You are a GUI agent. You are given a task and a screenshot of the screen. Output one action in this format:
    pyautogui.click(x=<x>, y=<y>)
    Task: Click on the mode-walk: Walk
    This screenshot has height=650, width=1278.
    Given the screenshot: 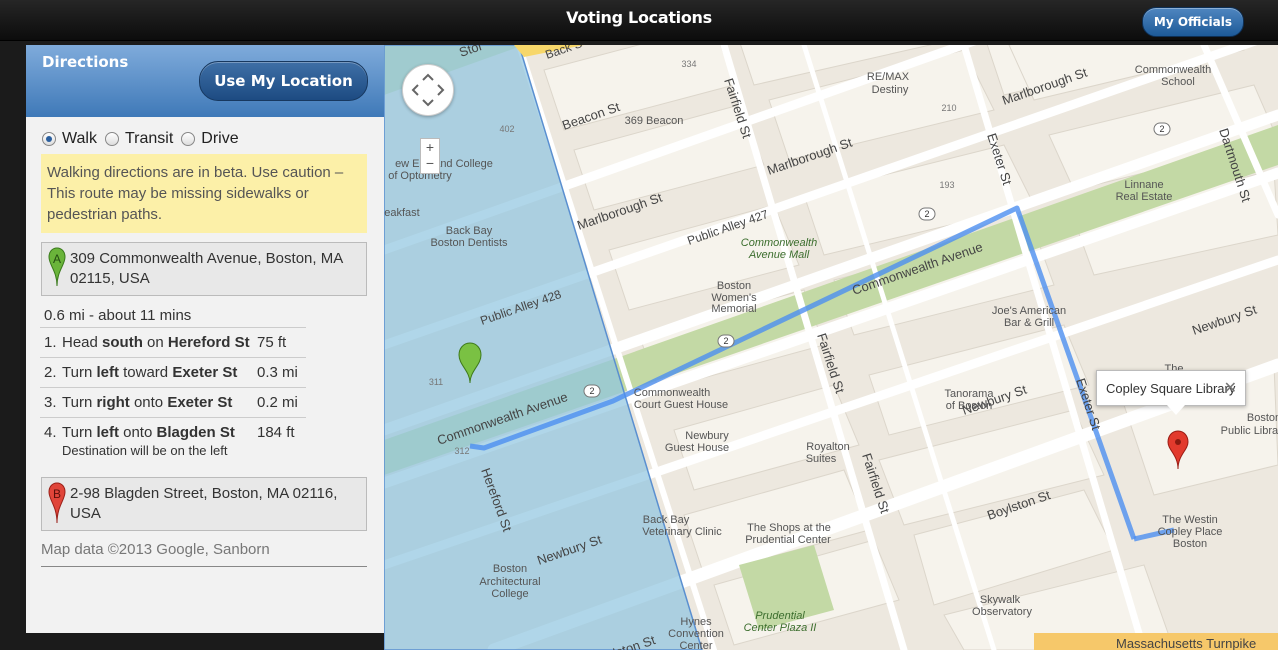 What is the action you would take?
    pyautogui.click(x=69, y=139)
    